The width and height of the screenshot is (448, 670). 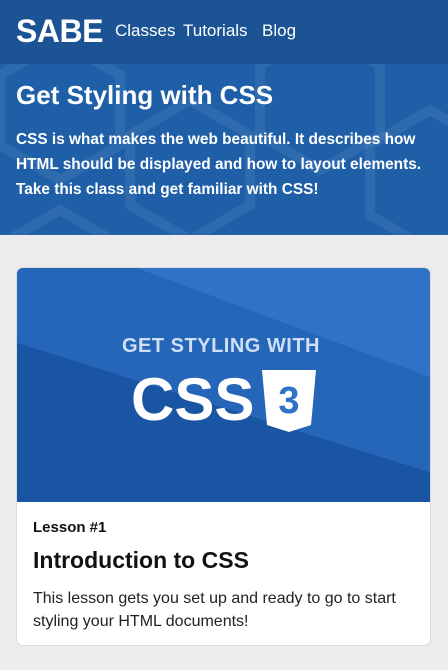 I want to click on top-navbar: SABE Classes Tutorials Blog, so click(x=224, y=32).